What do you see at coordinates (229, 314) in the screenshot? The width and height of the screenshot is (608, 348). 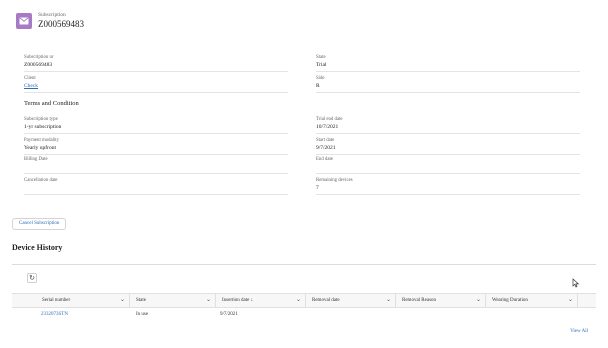 I see `insertion-date-cell: 9/7/2021` at bounding box center [229, 314].